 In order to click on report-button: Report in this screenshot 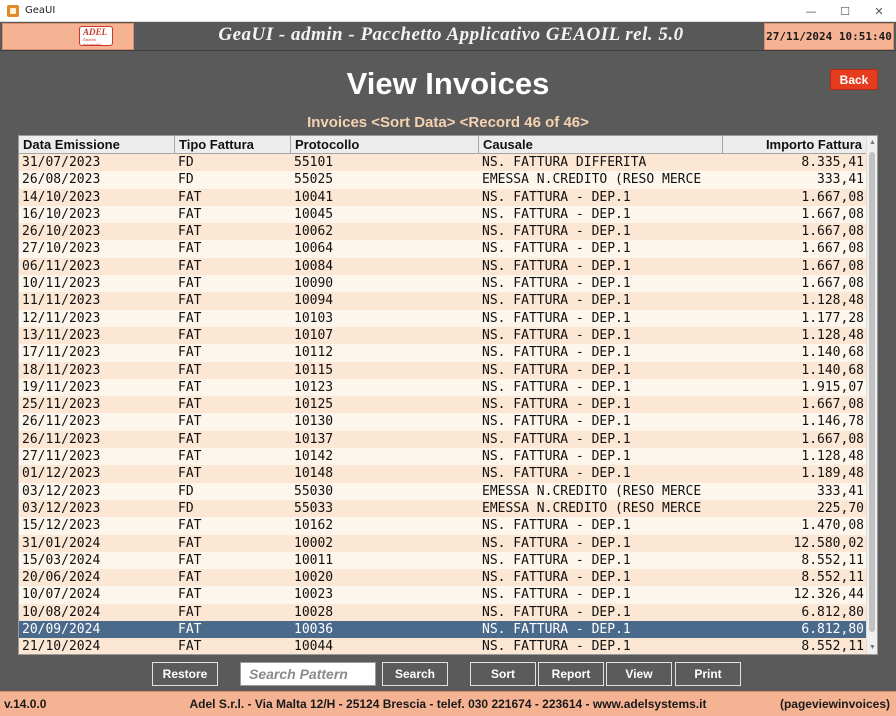, I will do `click(571, 674)`.